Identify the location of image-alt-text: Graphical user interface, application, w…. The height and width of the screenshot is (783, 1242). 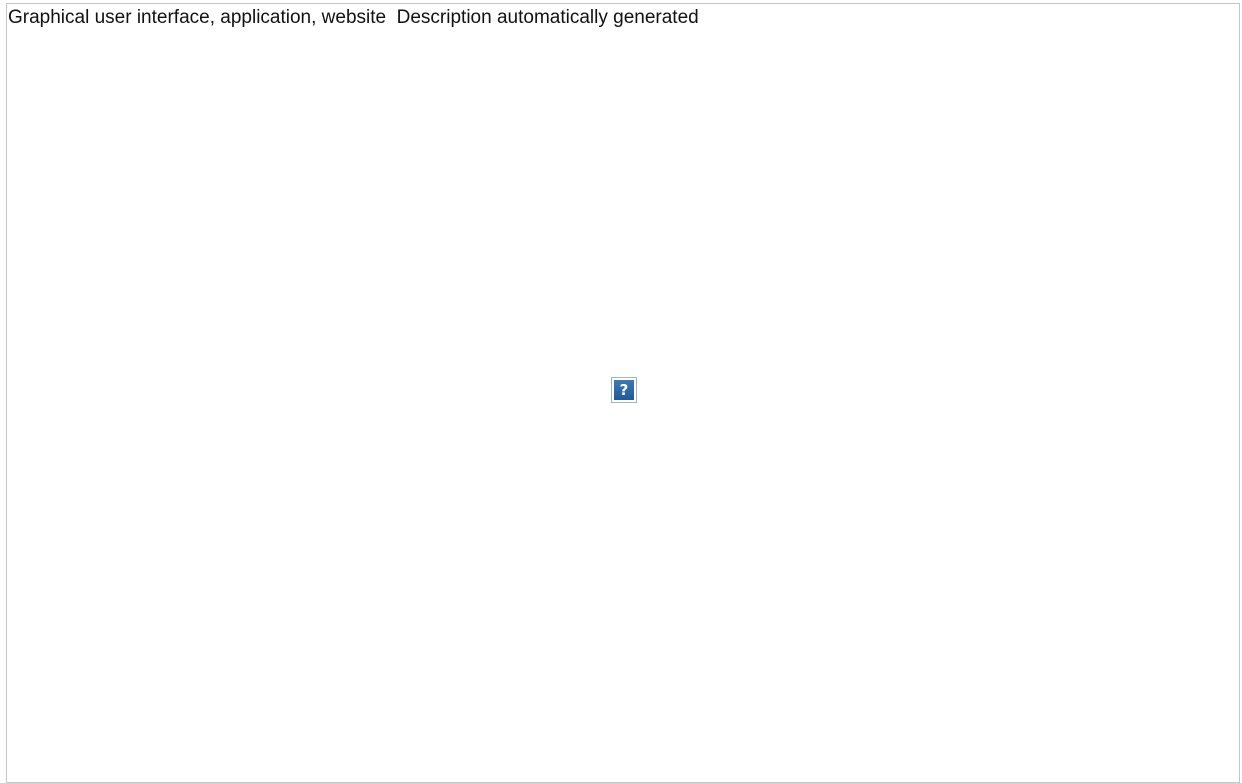
(353, 17).